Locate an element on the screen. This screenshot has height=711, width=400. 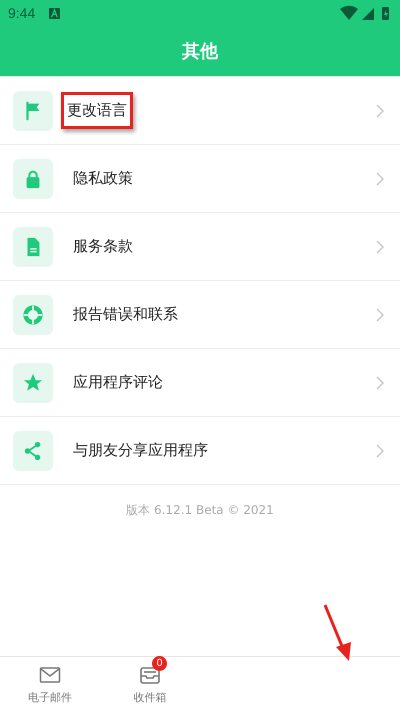
annotation-arrow is located at coordinates (337, 633).